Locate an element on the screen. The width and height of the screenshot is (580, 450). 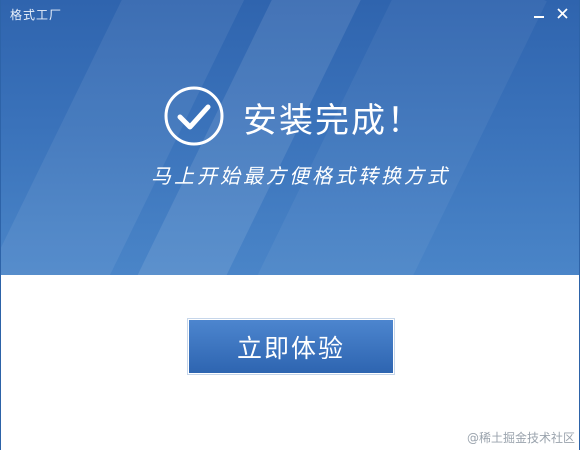
close-button is located at coordinates (563, 14).